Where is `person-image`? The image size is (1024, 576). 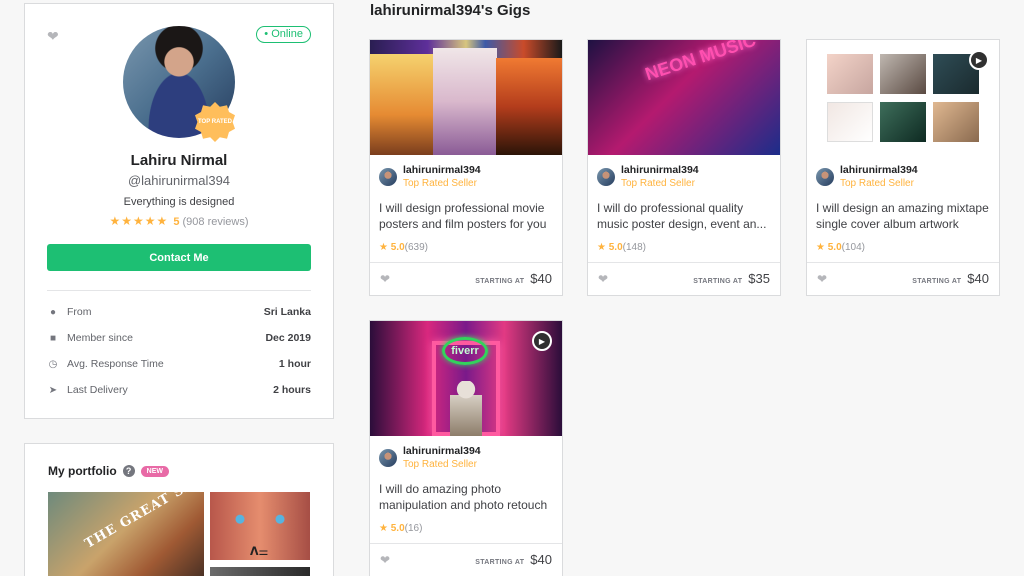
person-image is located at coordinates (466, 408).